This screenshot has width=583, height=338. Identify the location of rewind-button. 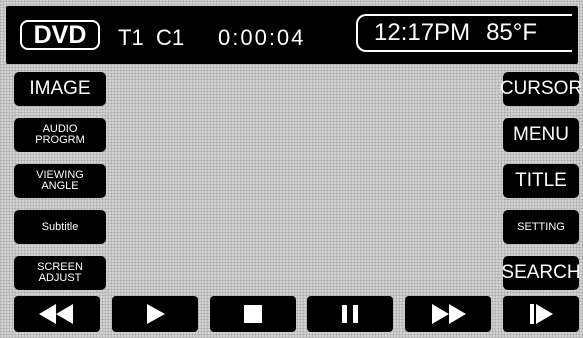
(57, 314).